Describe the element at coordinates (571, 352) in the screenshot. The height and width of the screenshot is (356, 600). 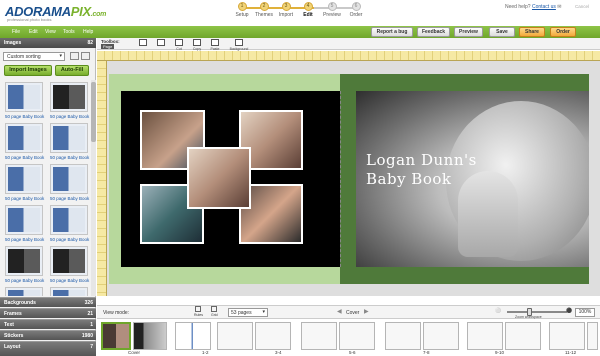
I see `page-label-11-12: 11-12` at that location.